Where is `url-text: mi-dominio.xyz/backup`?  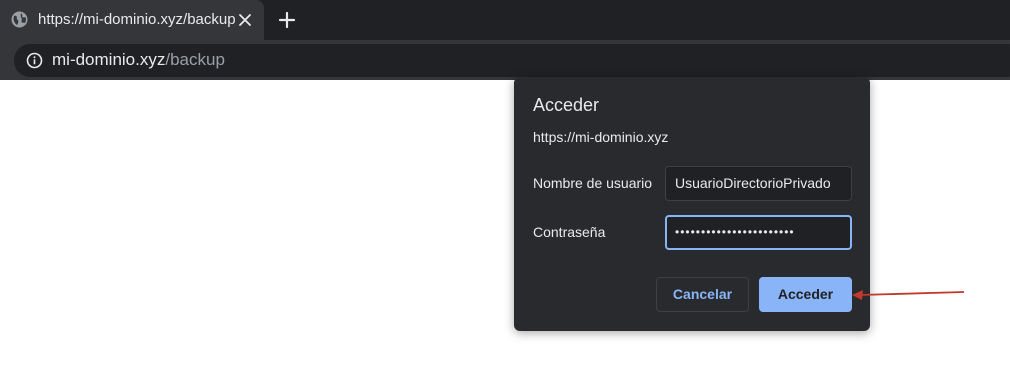 url-text: mi-dominio.xyz/backup is located at coordinates (138, 60).